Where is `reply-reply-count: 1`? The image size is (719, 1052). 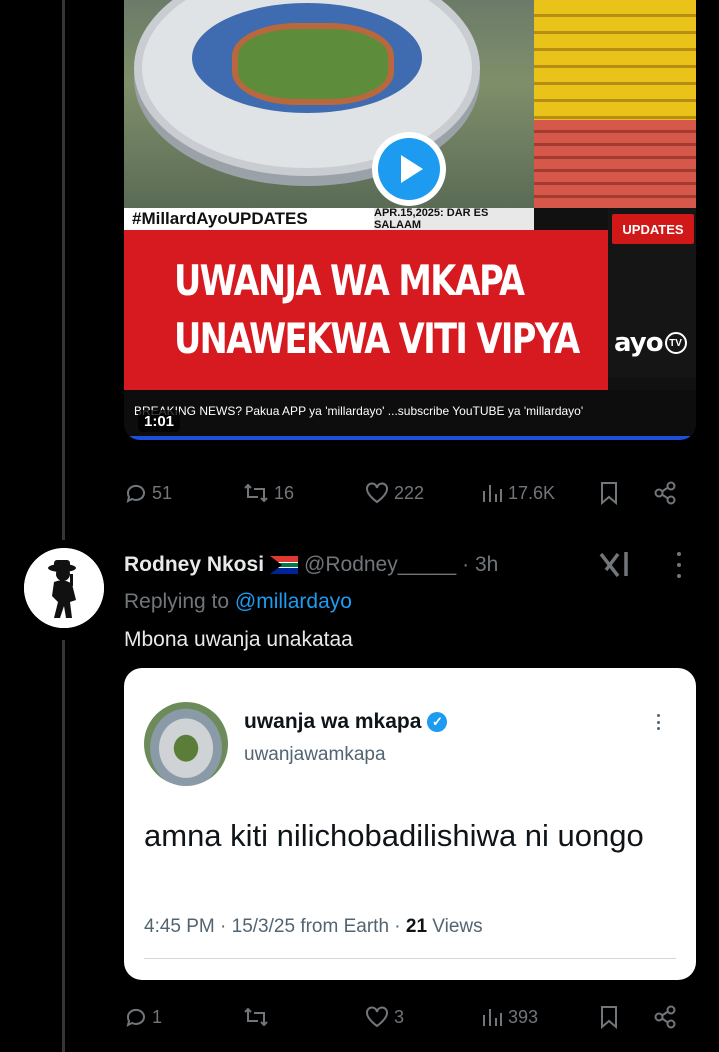
reply-reply-count: 1 is located at coordinates (157, 1016).